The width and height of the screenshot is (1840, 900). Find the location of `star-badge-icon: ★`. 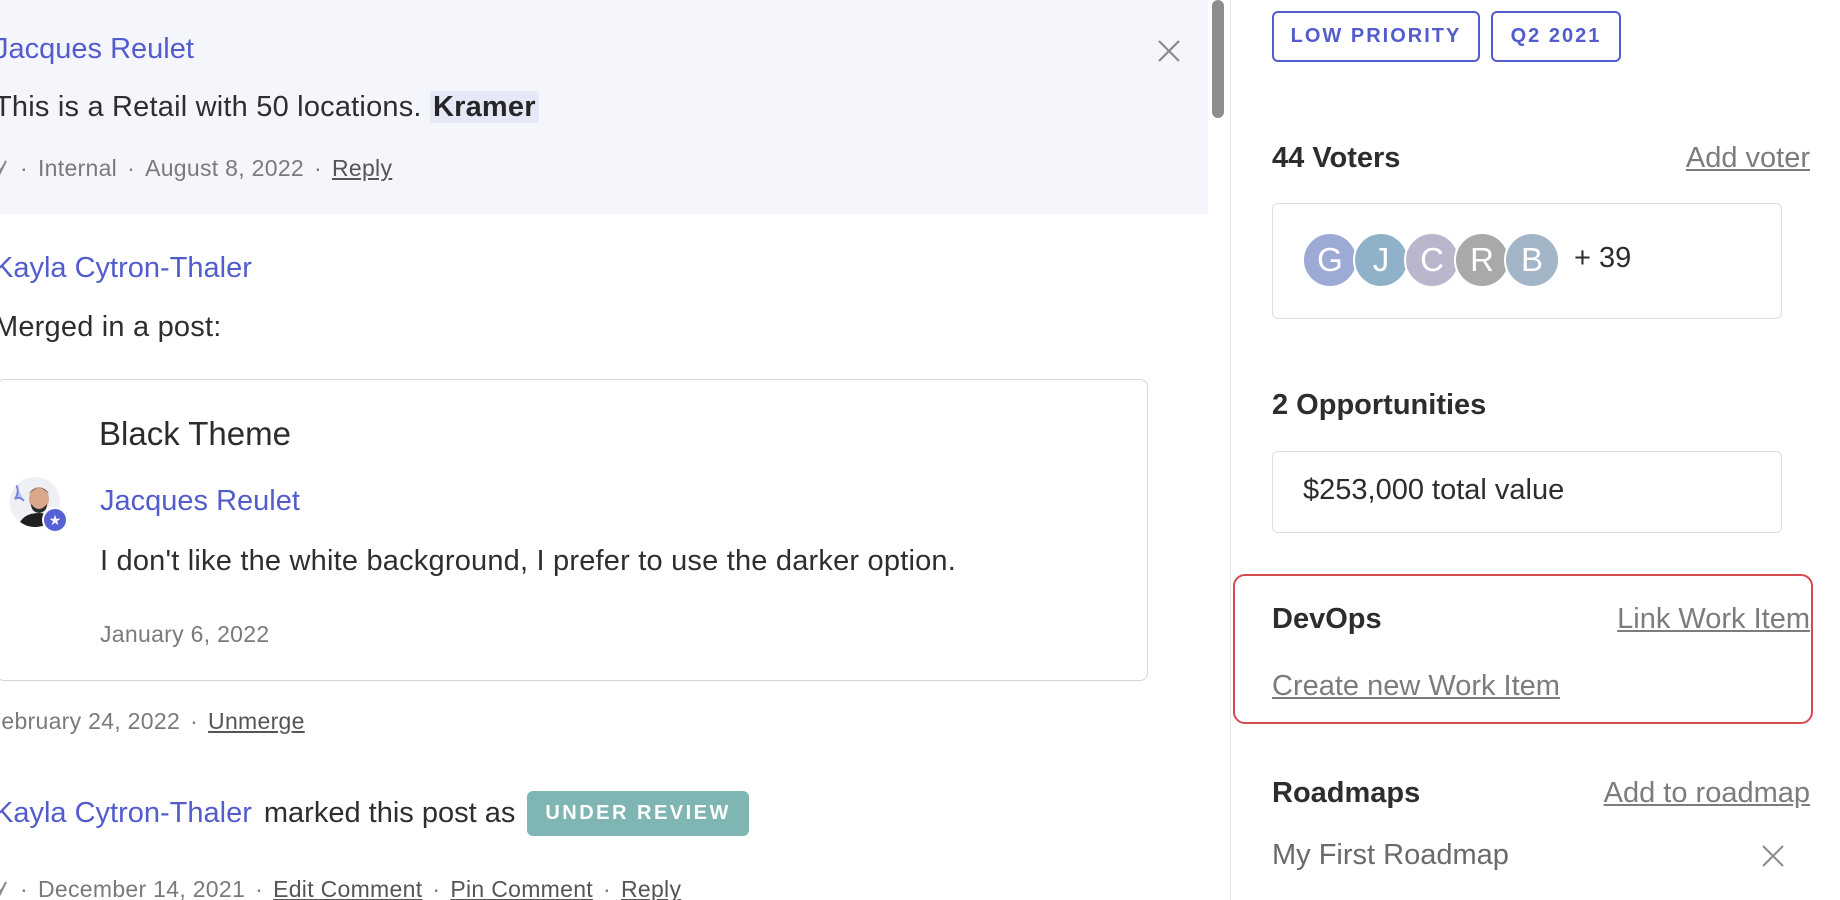

star-badge-icon: ★ is located at coordinates (55, 520).